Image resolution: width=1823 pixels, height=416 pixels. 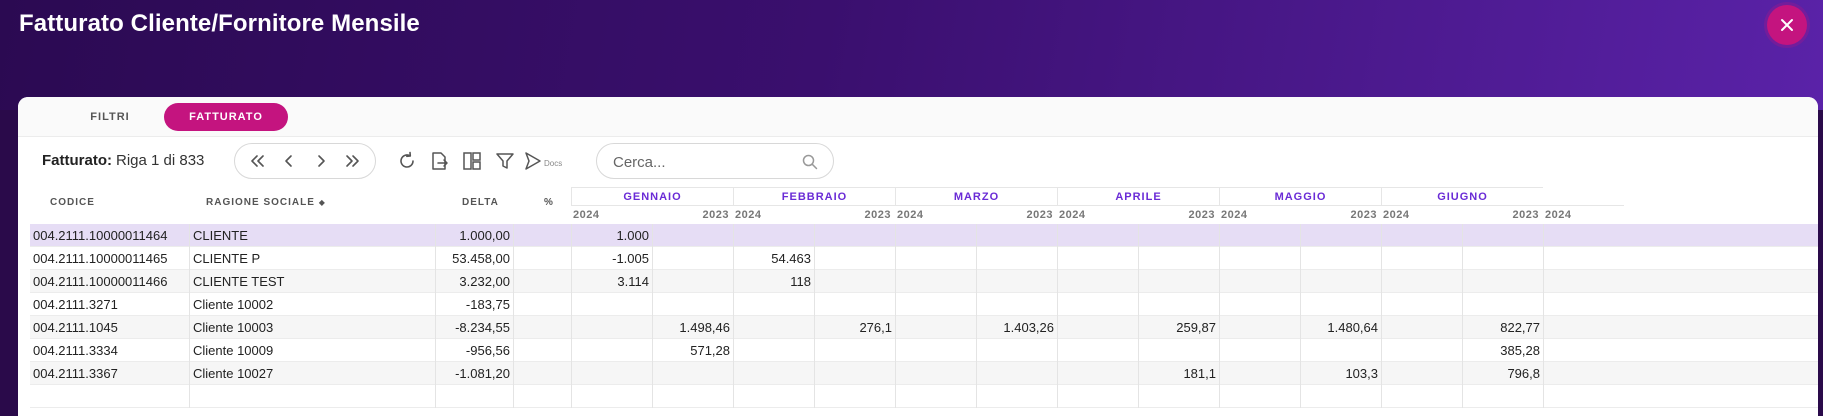 I want to click on cell-delta: -1.081,20, so click(x=474, y=373).